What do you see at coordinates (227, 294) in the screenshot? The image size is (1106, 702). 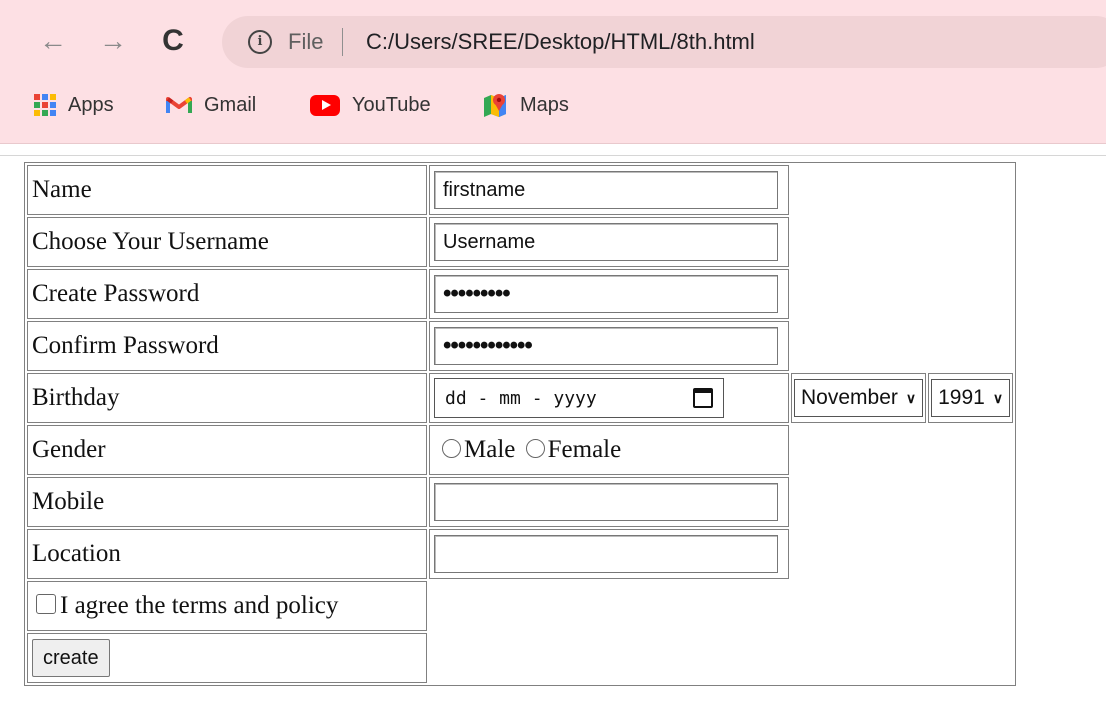 I see `password-label: Create Password` at bounding box center [227, 294].